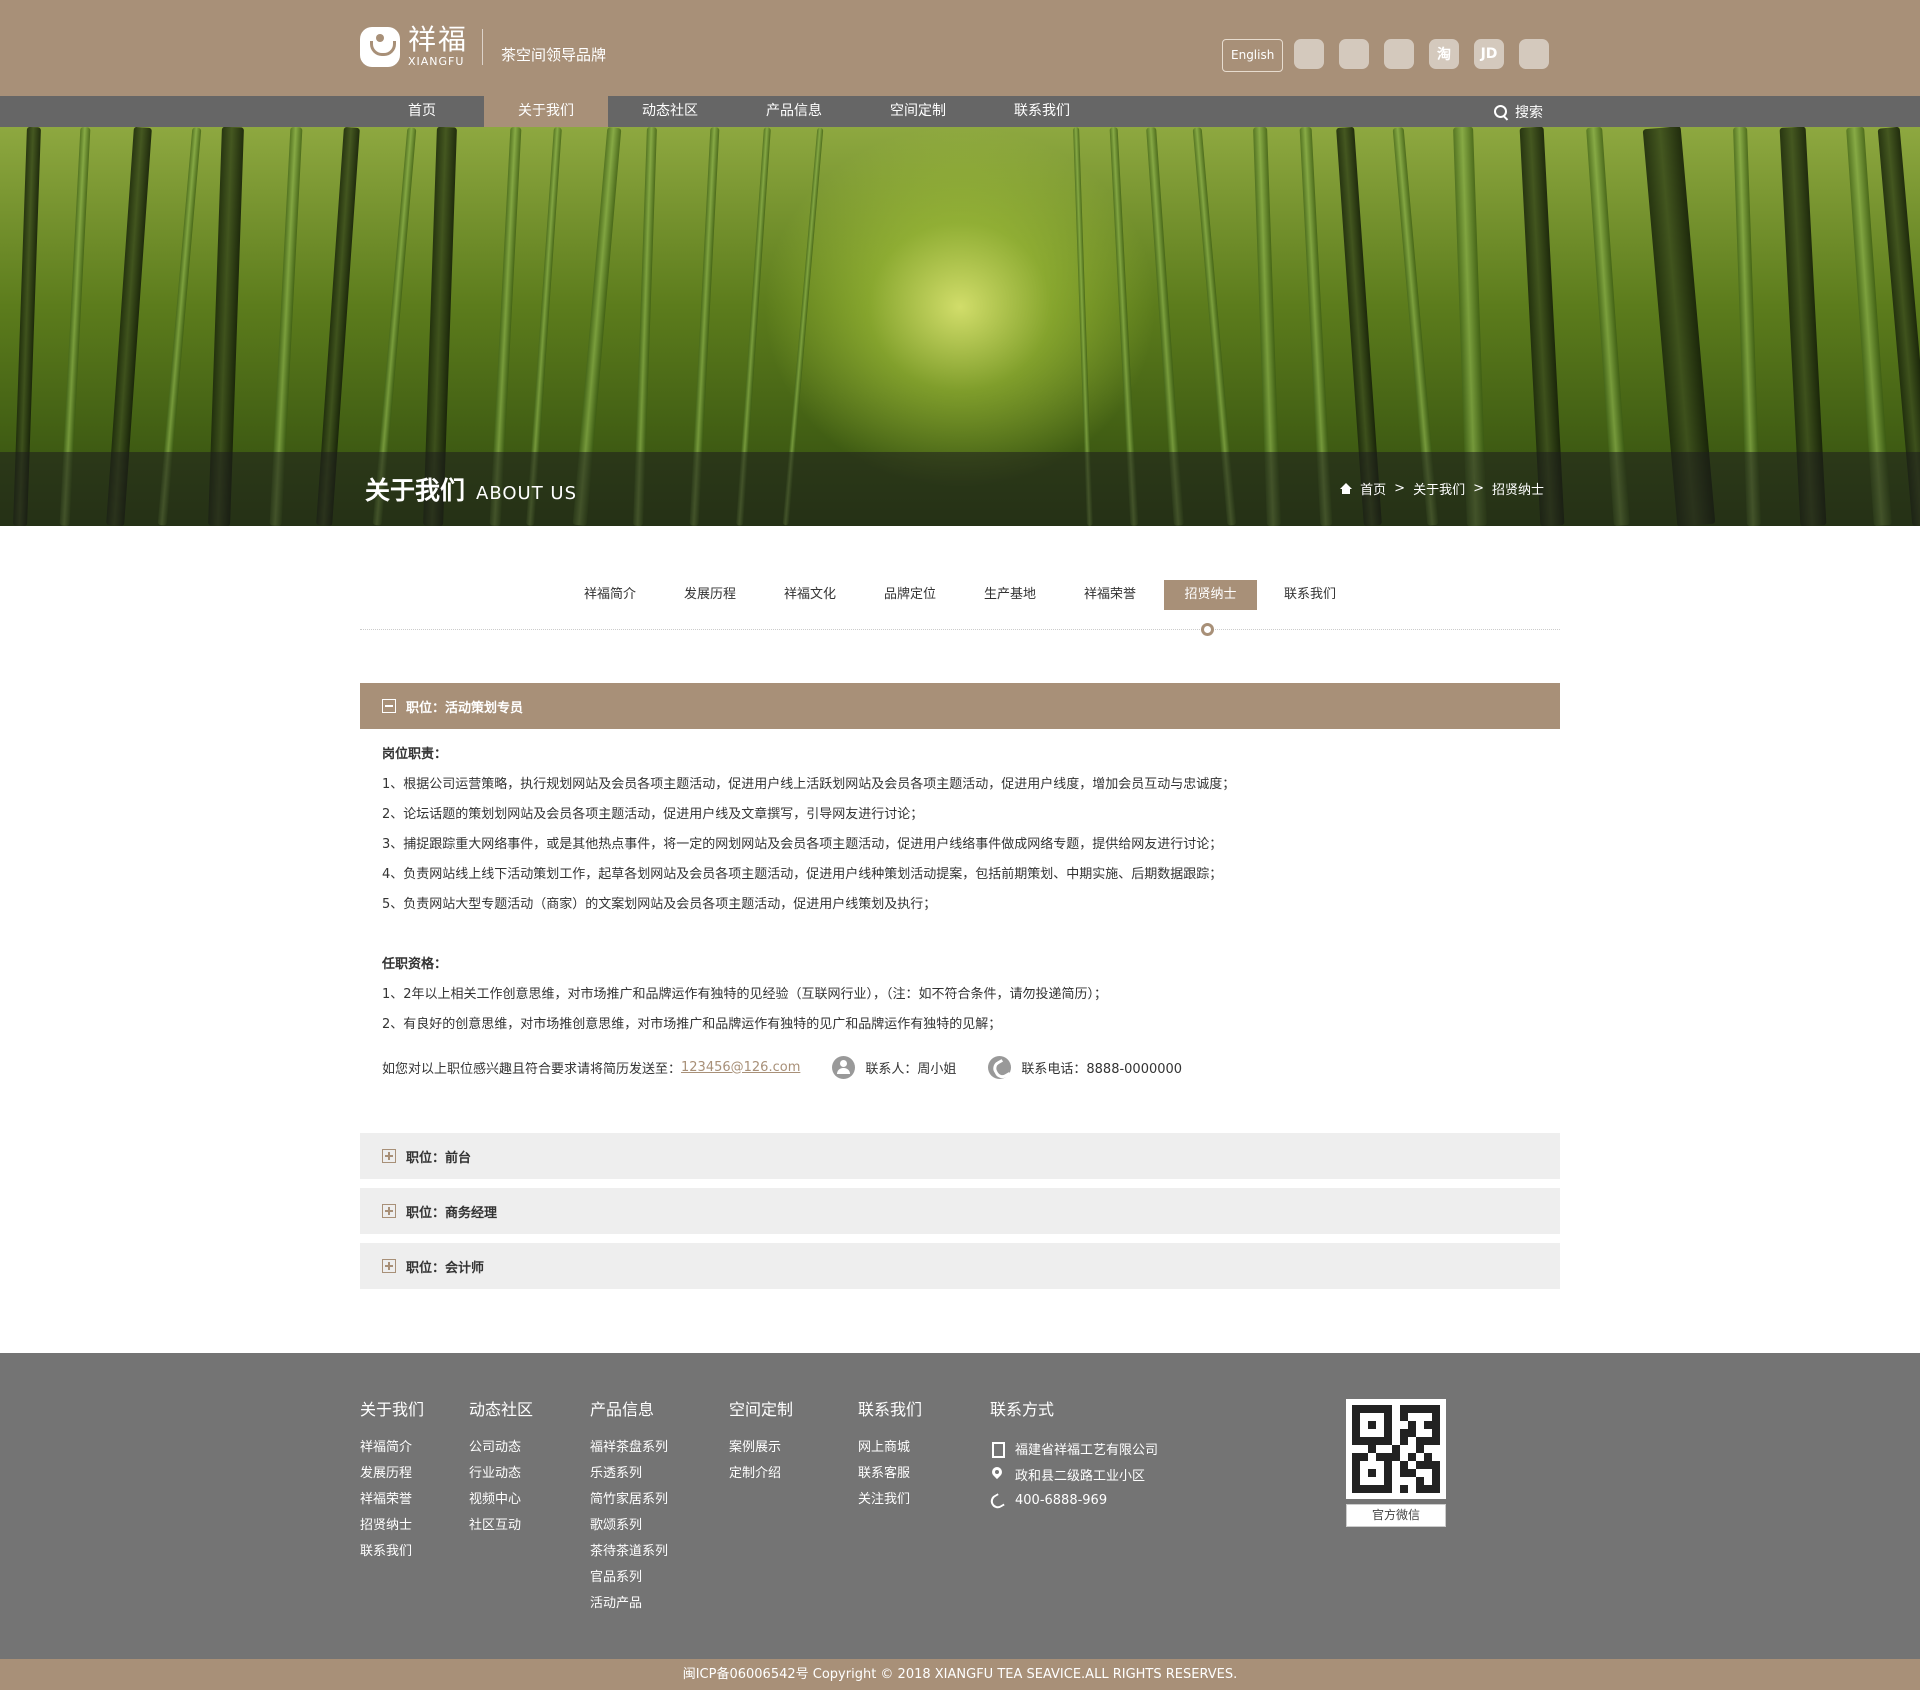 The image size is (1920, 1690). I want to click on phone-icon, so click(997, 1500).